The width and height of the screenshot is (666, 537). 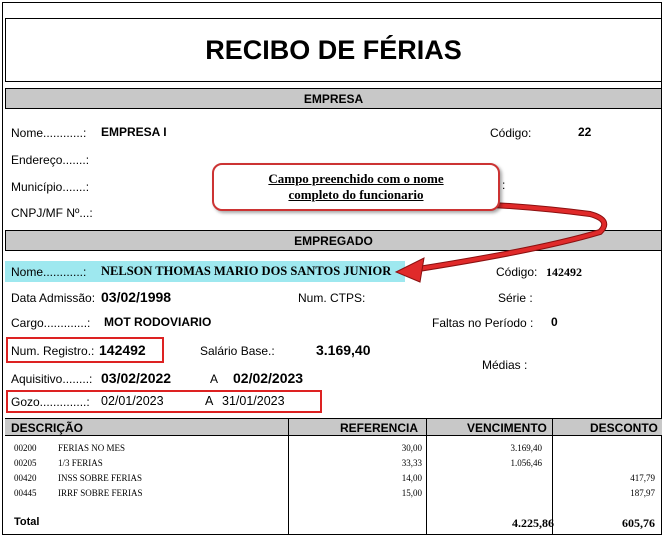 What do you see at coordinates (642, 493) in the screenshot?
I see `row-desconto: 187,97` at bounding box center [642, 493].